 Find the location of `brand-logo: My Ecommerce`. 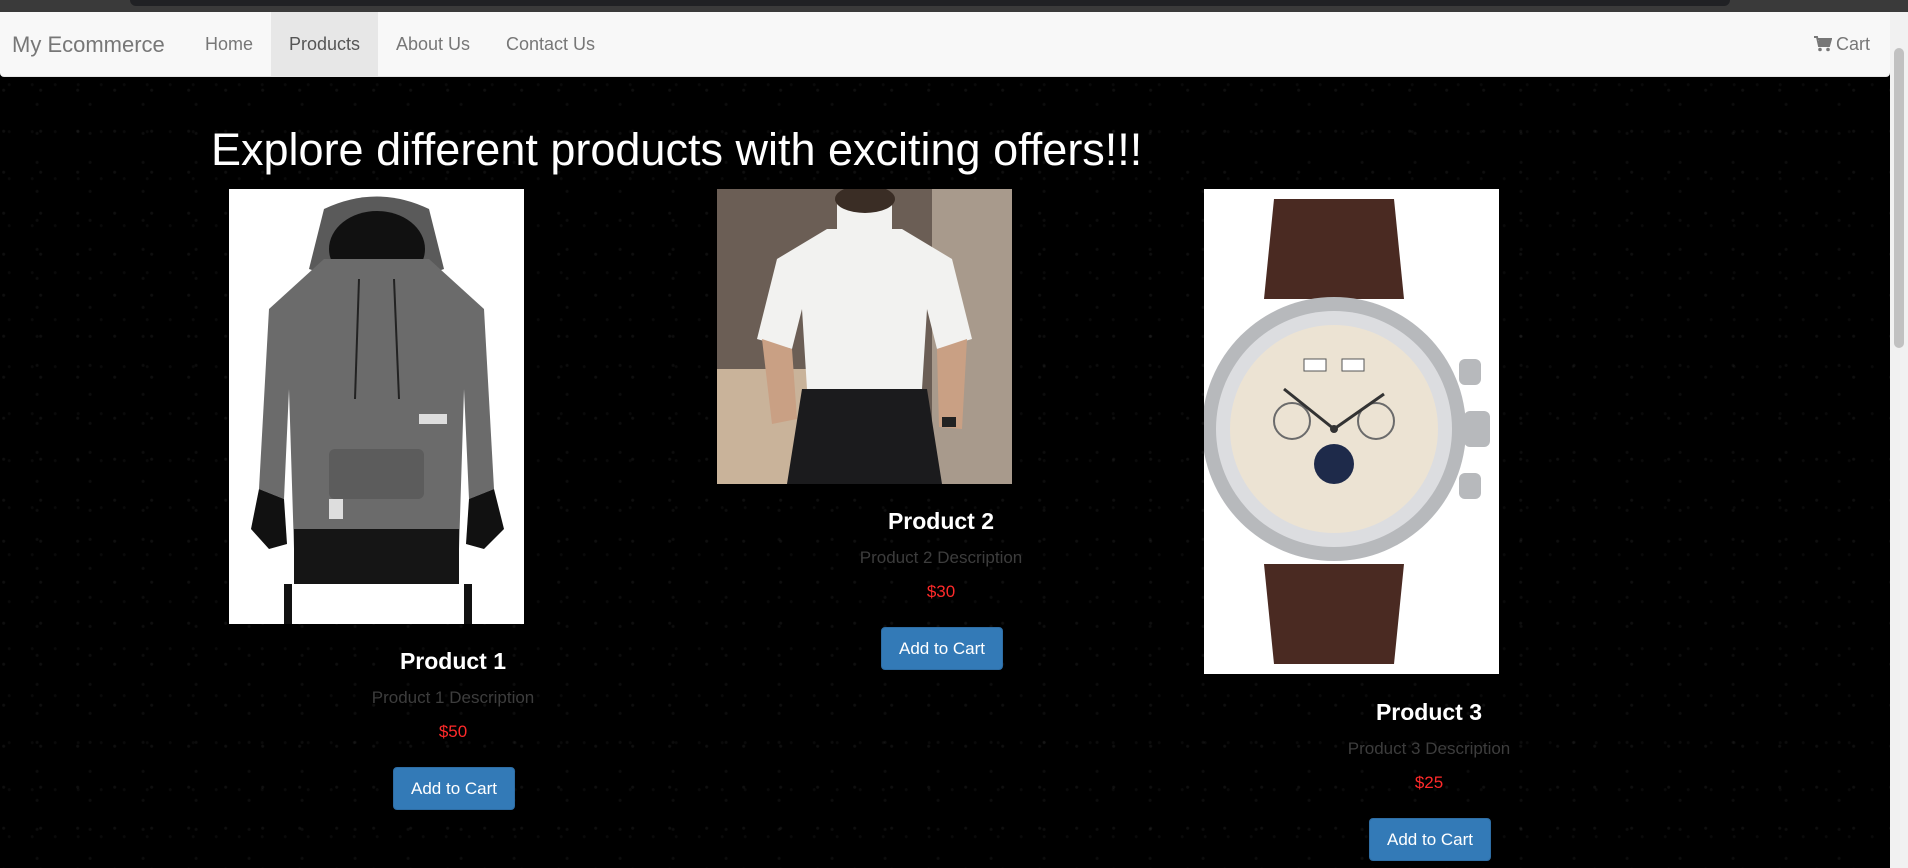

brand-logo: My Ecommerce is located at coordinates (88, 45).